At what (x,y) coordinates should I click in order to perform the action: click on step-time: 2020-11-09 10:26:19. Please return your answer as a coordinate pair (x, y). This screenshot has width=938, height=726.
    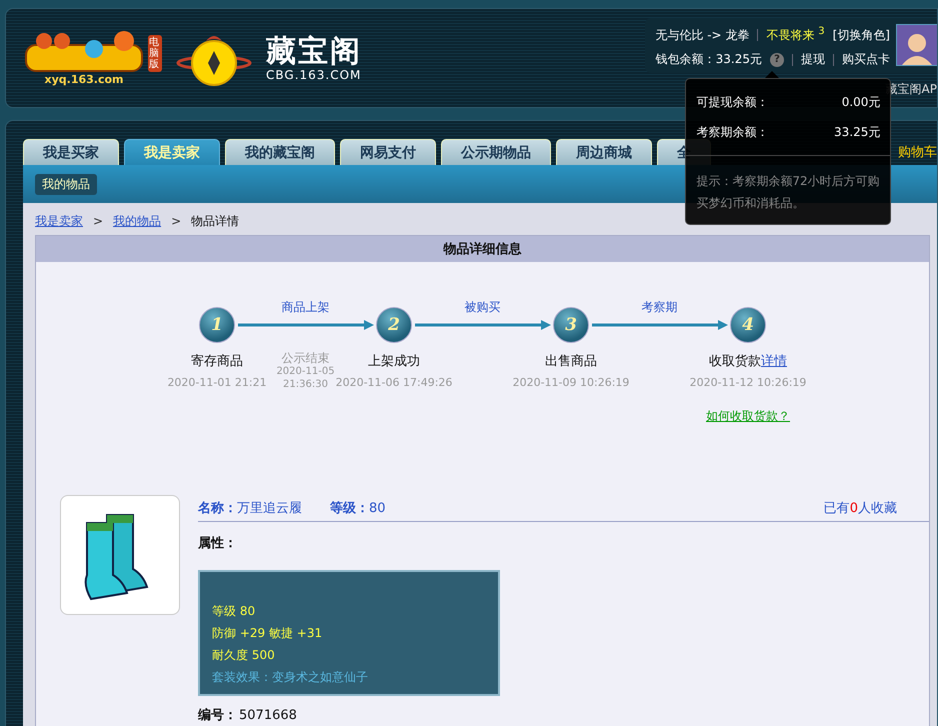
    Looking at the image, I should click on (571, 382).